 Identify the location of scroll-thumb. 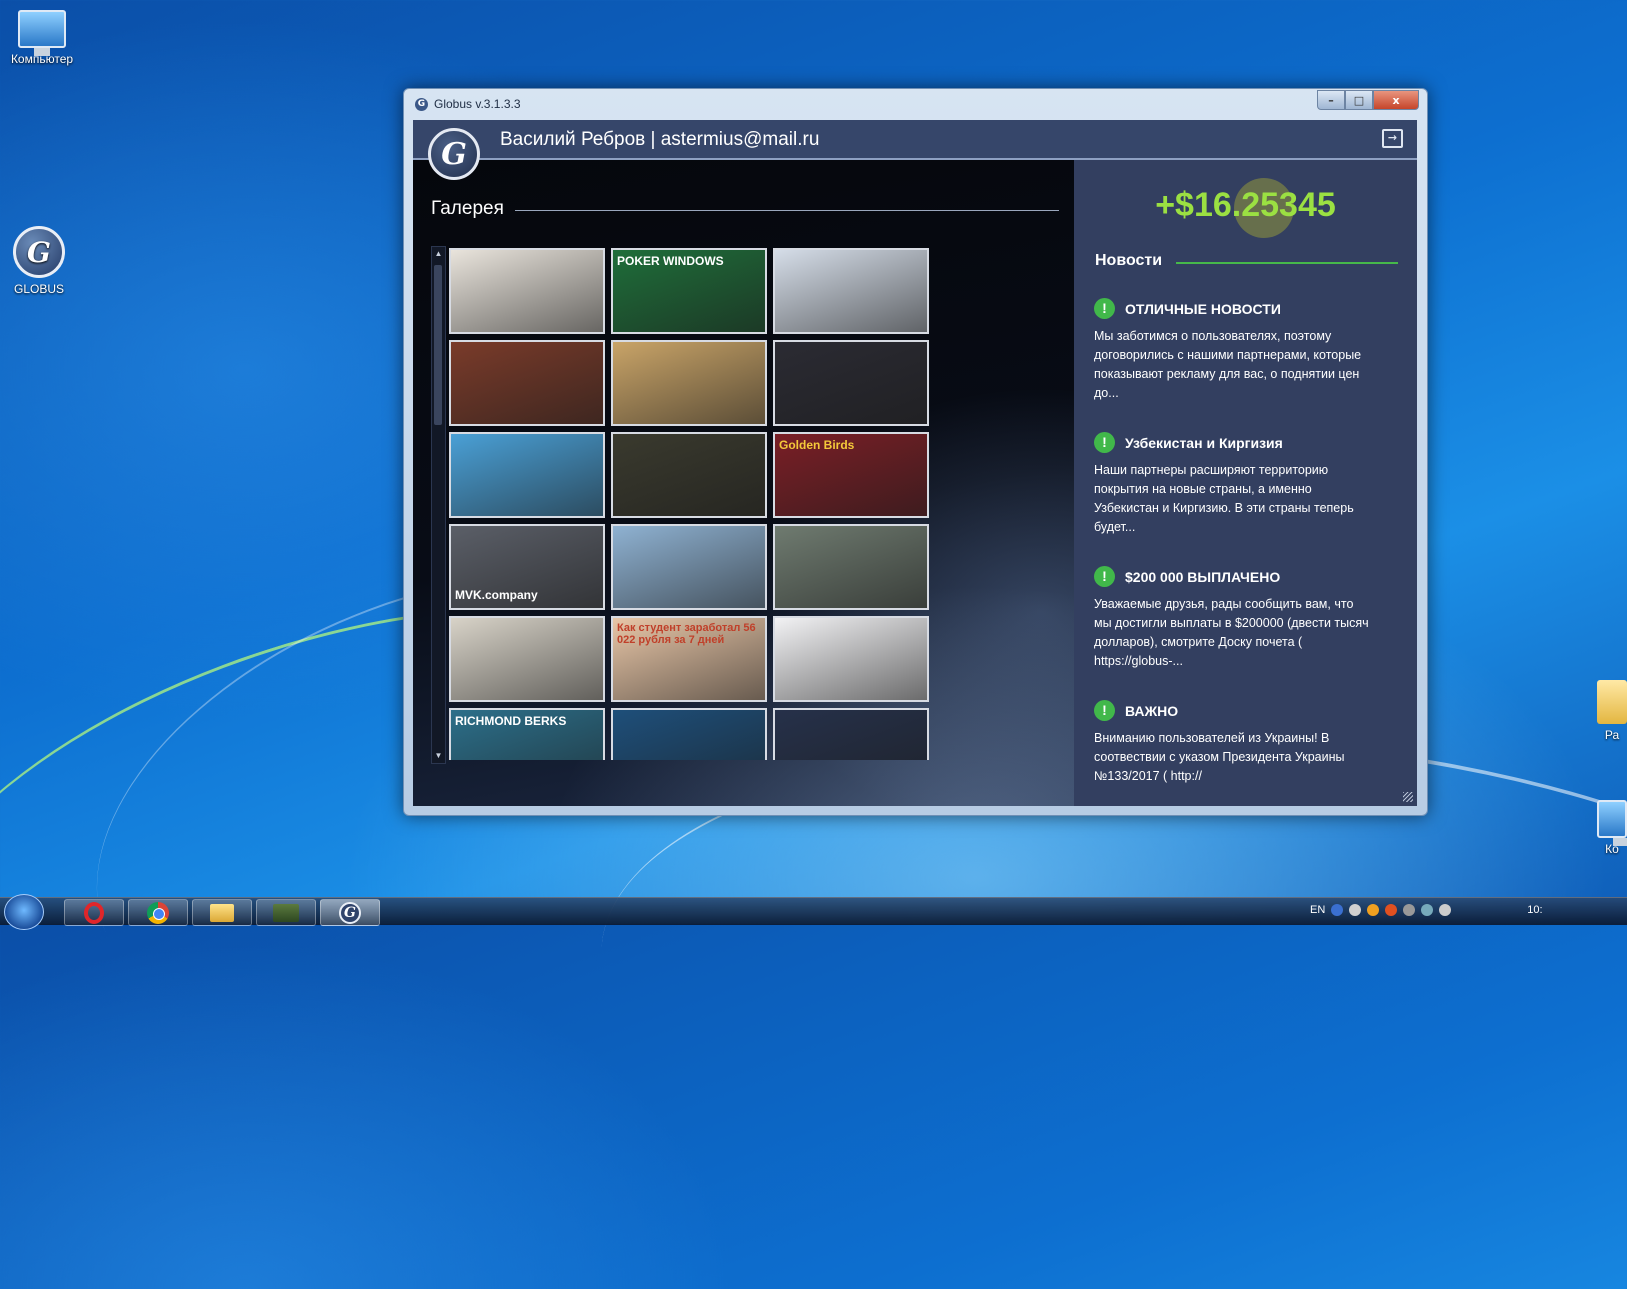
(438, 345).